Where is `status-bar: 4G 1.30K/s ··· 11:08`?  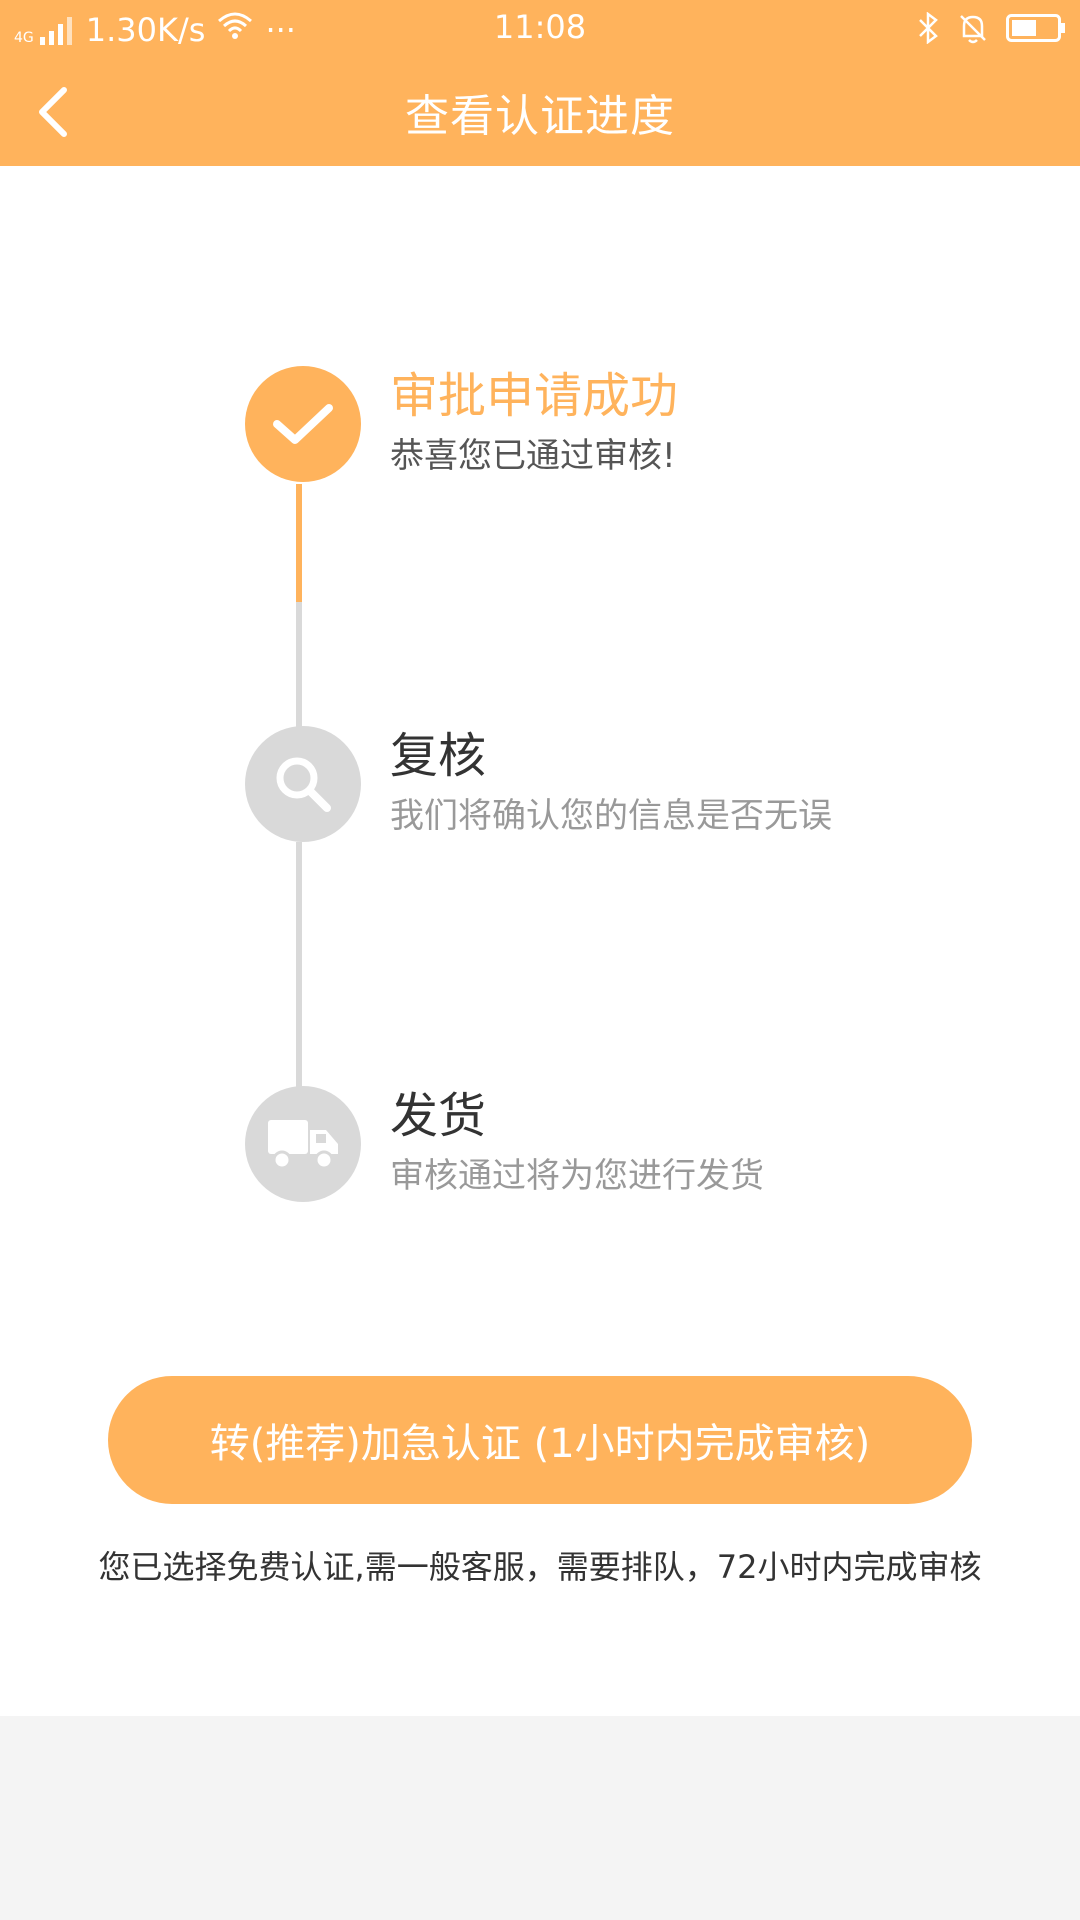
status-bar: 4G 1.30K/s ··· 11:08 is located at coordinates (540, 29).